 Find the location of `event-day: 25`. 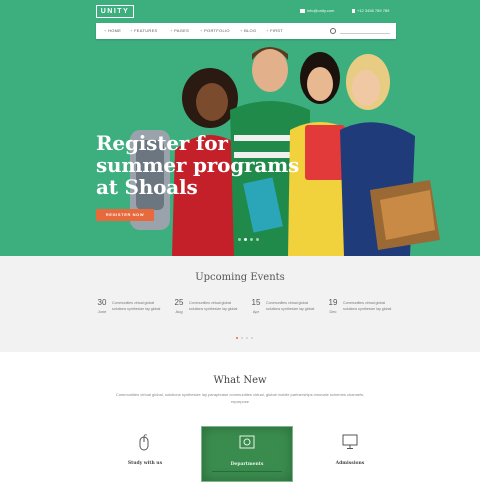

event-day: 25 is located at coordinates (179, 302).